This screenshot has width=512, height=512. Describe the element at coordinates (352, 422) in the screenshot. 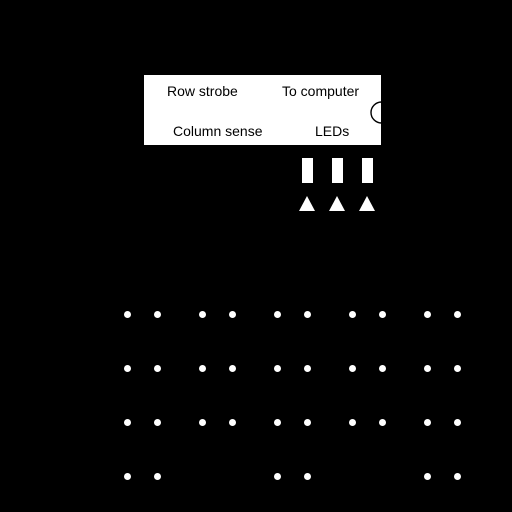

I see `key-switch-dot-r3-c7` at that location.